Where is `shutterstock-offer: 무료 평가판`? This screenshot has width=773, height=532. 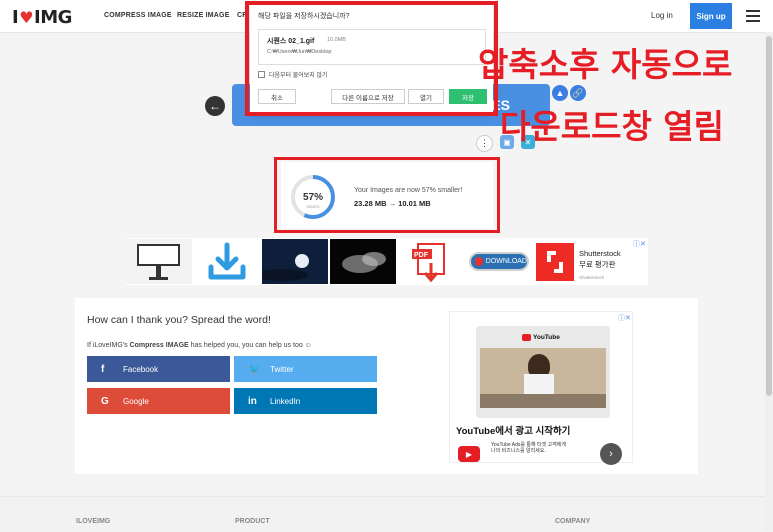
shutterstock-offer: 무료 평가판 is located at coordinates (597, 264).